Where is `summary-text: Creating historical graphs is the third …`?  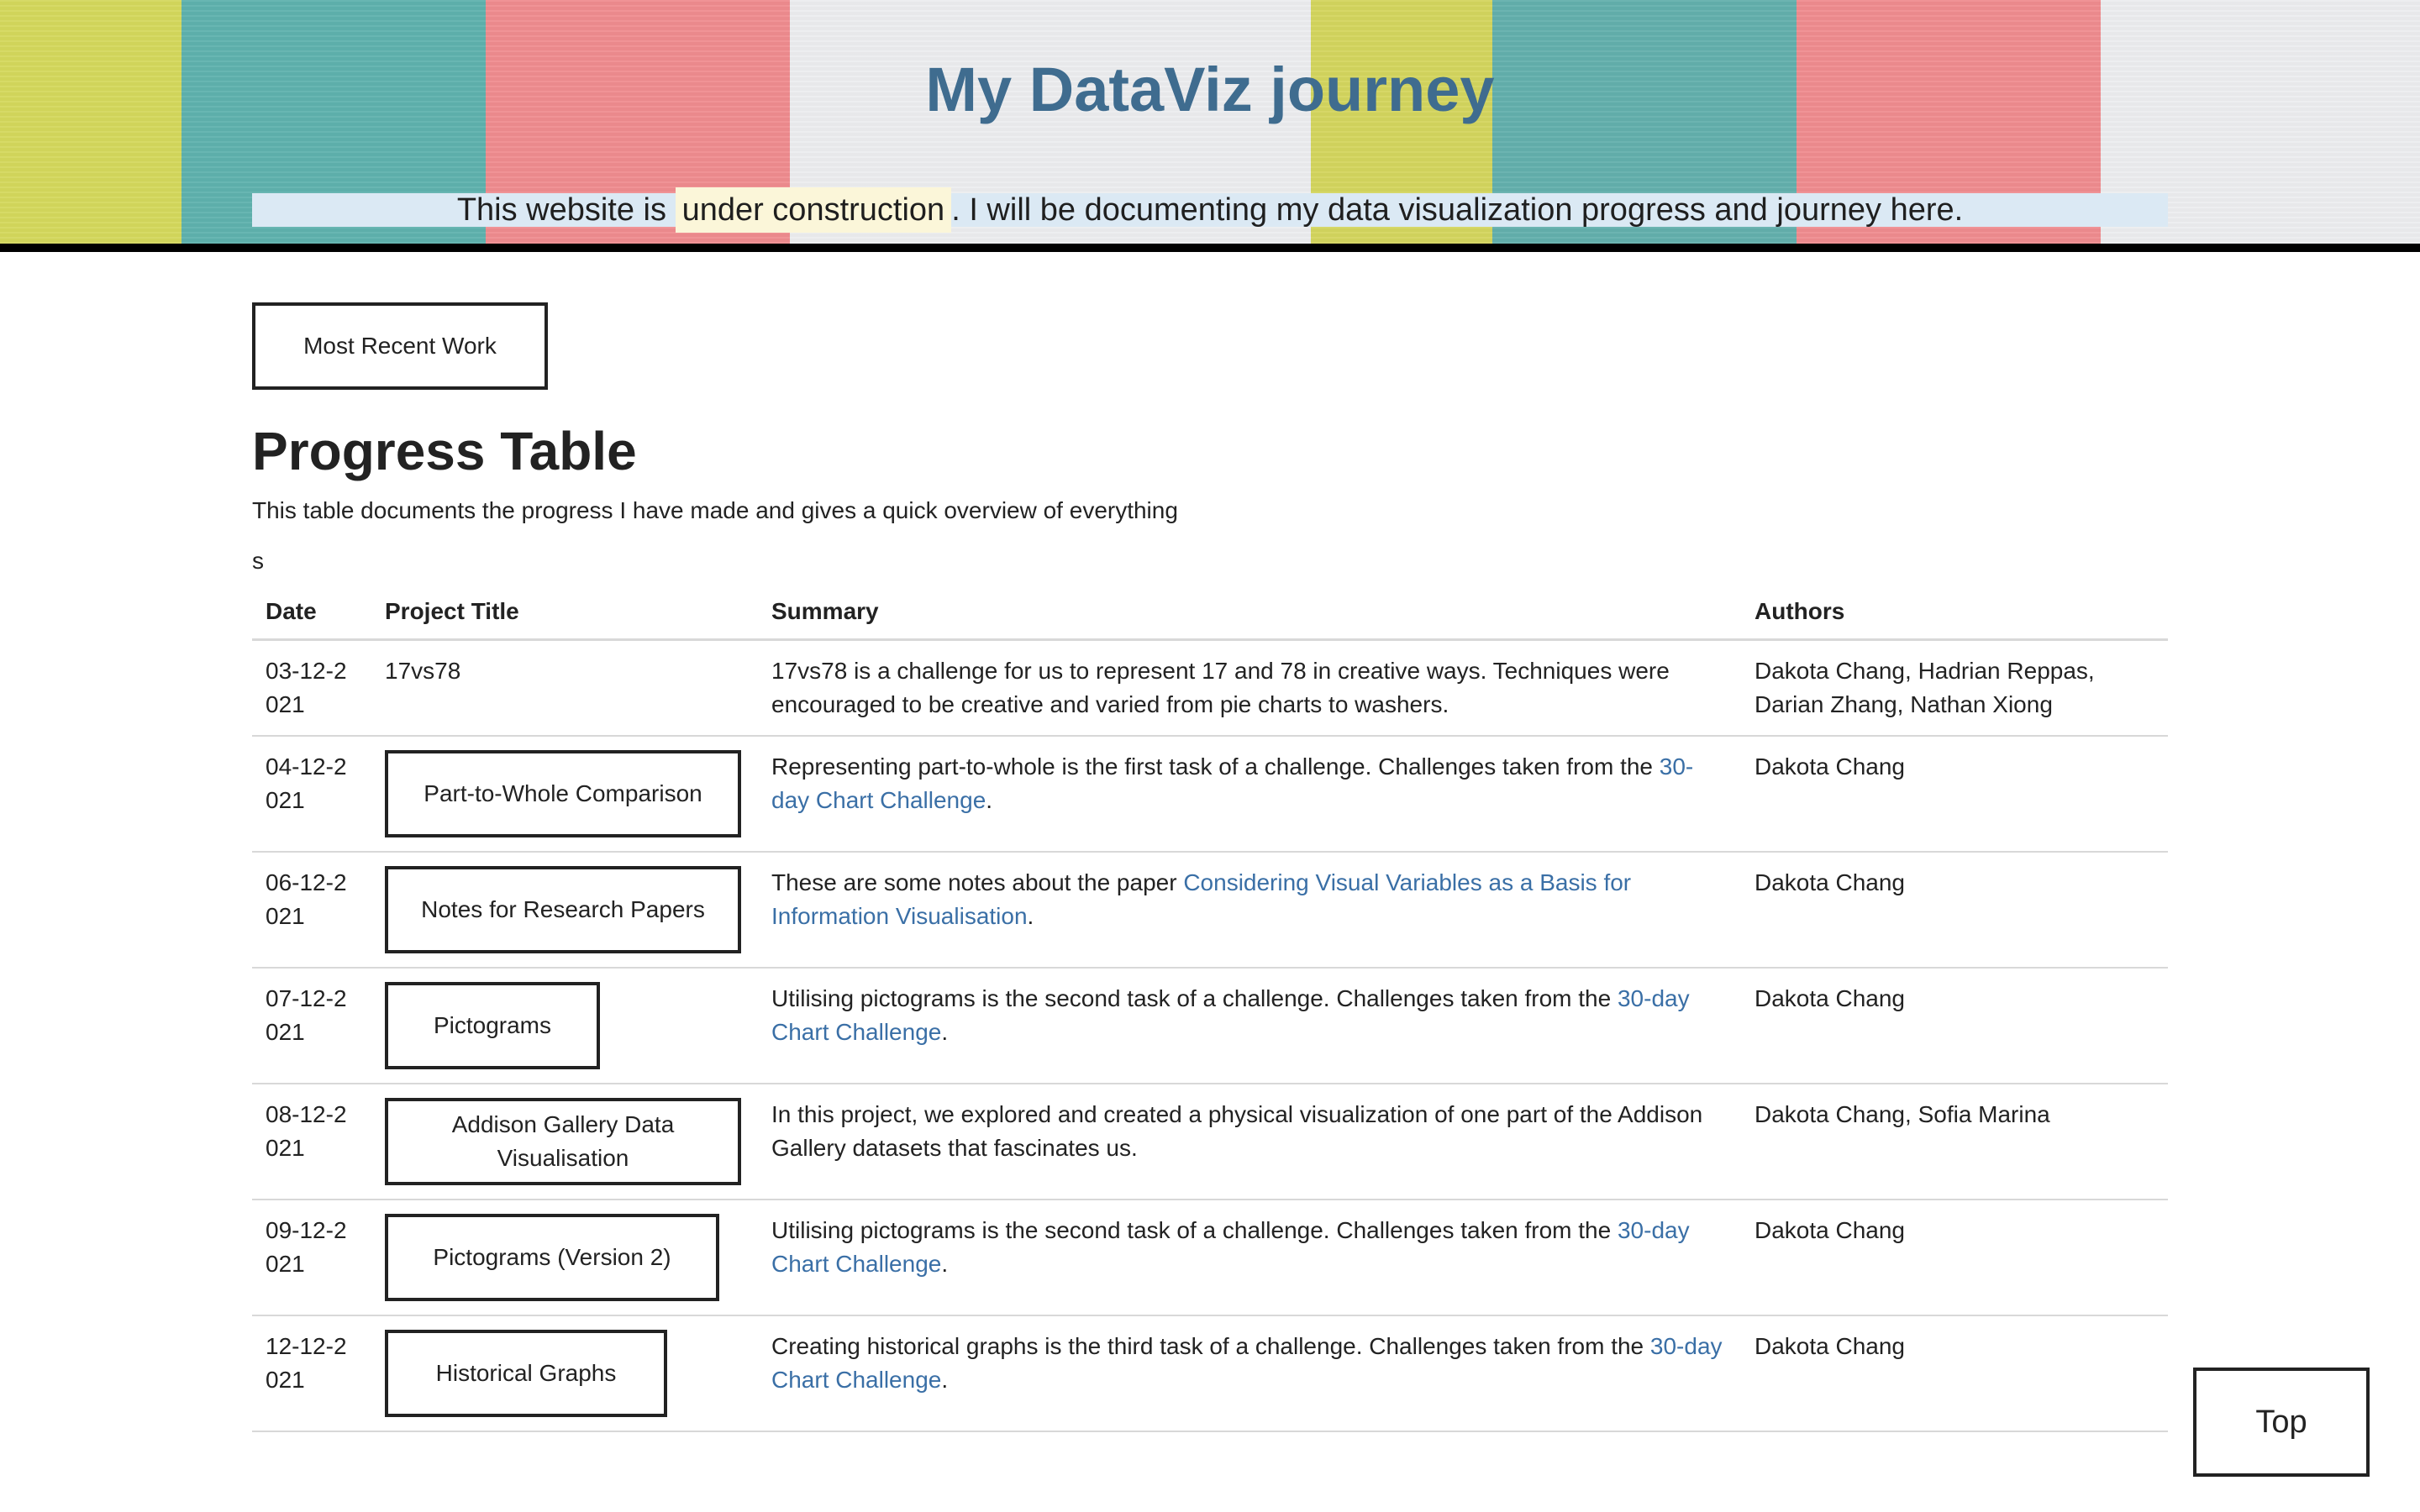
summary-text: Creating historical graphs is the third … is located at coordinates (1210, 1346).